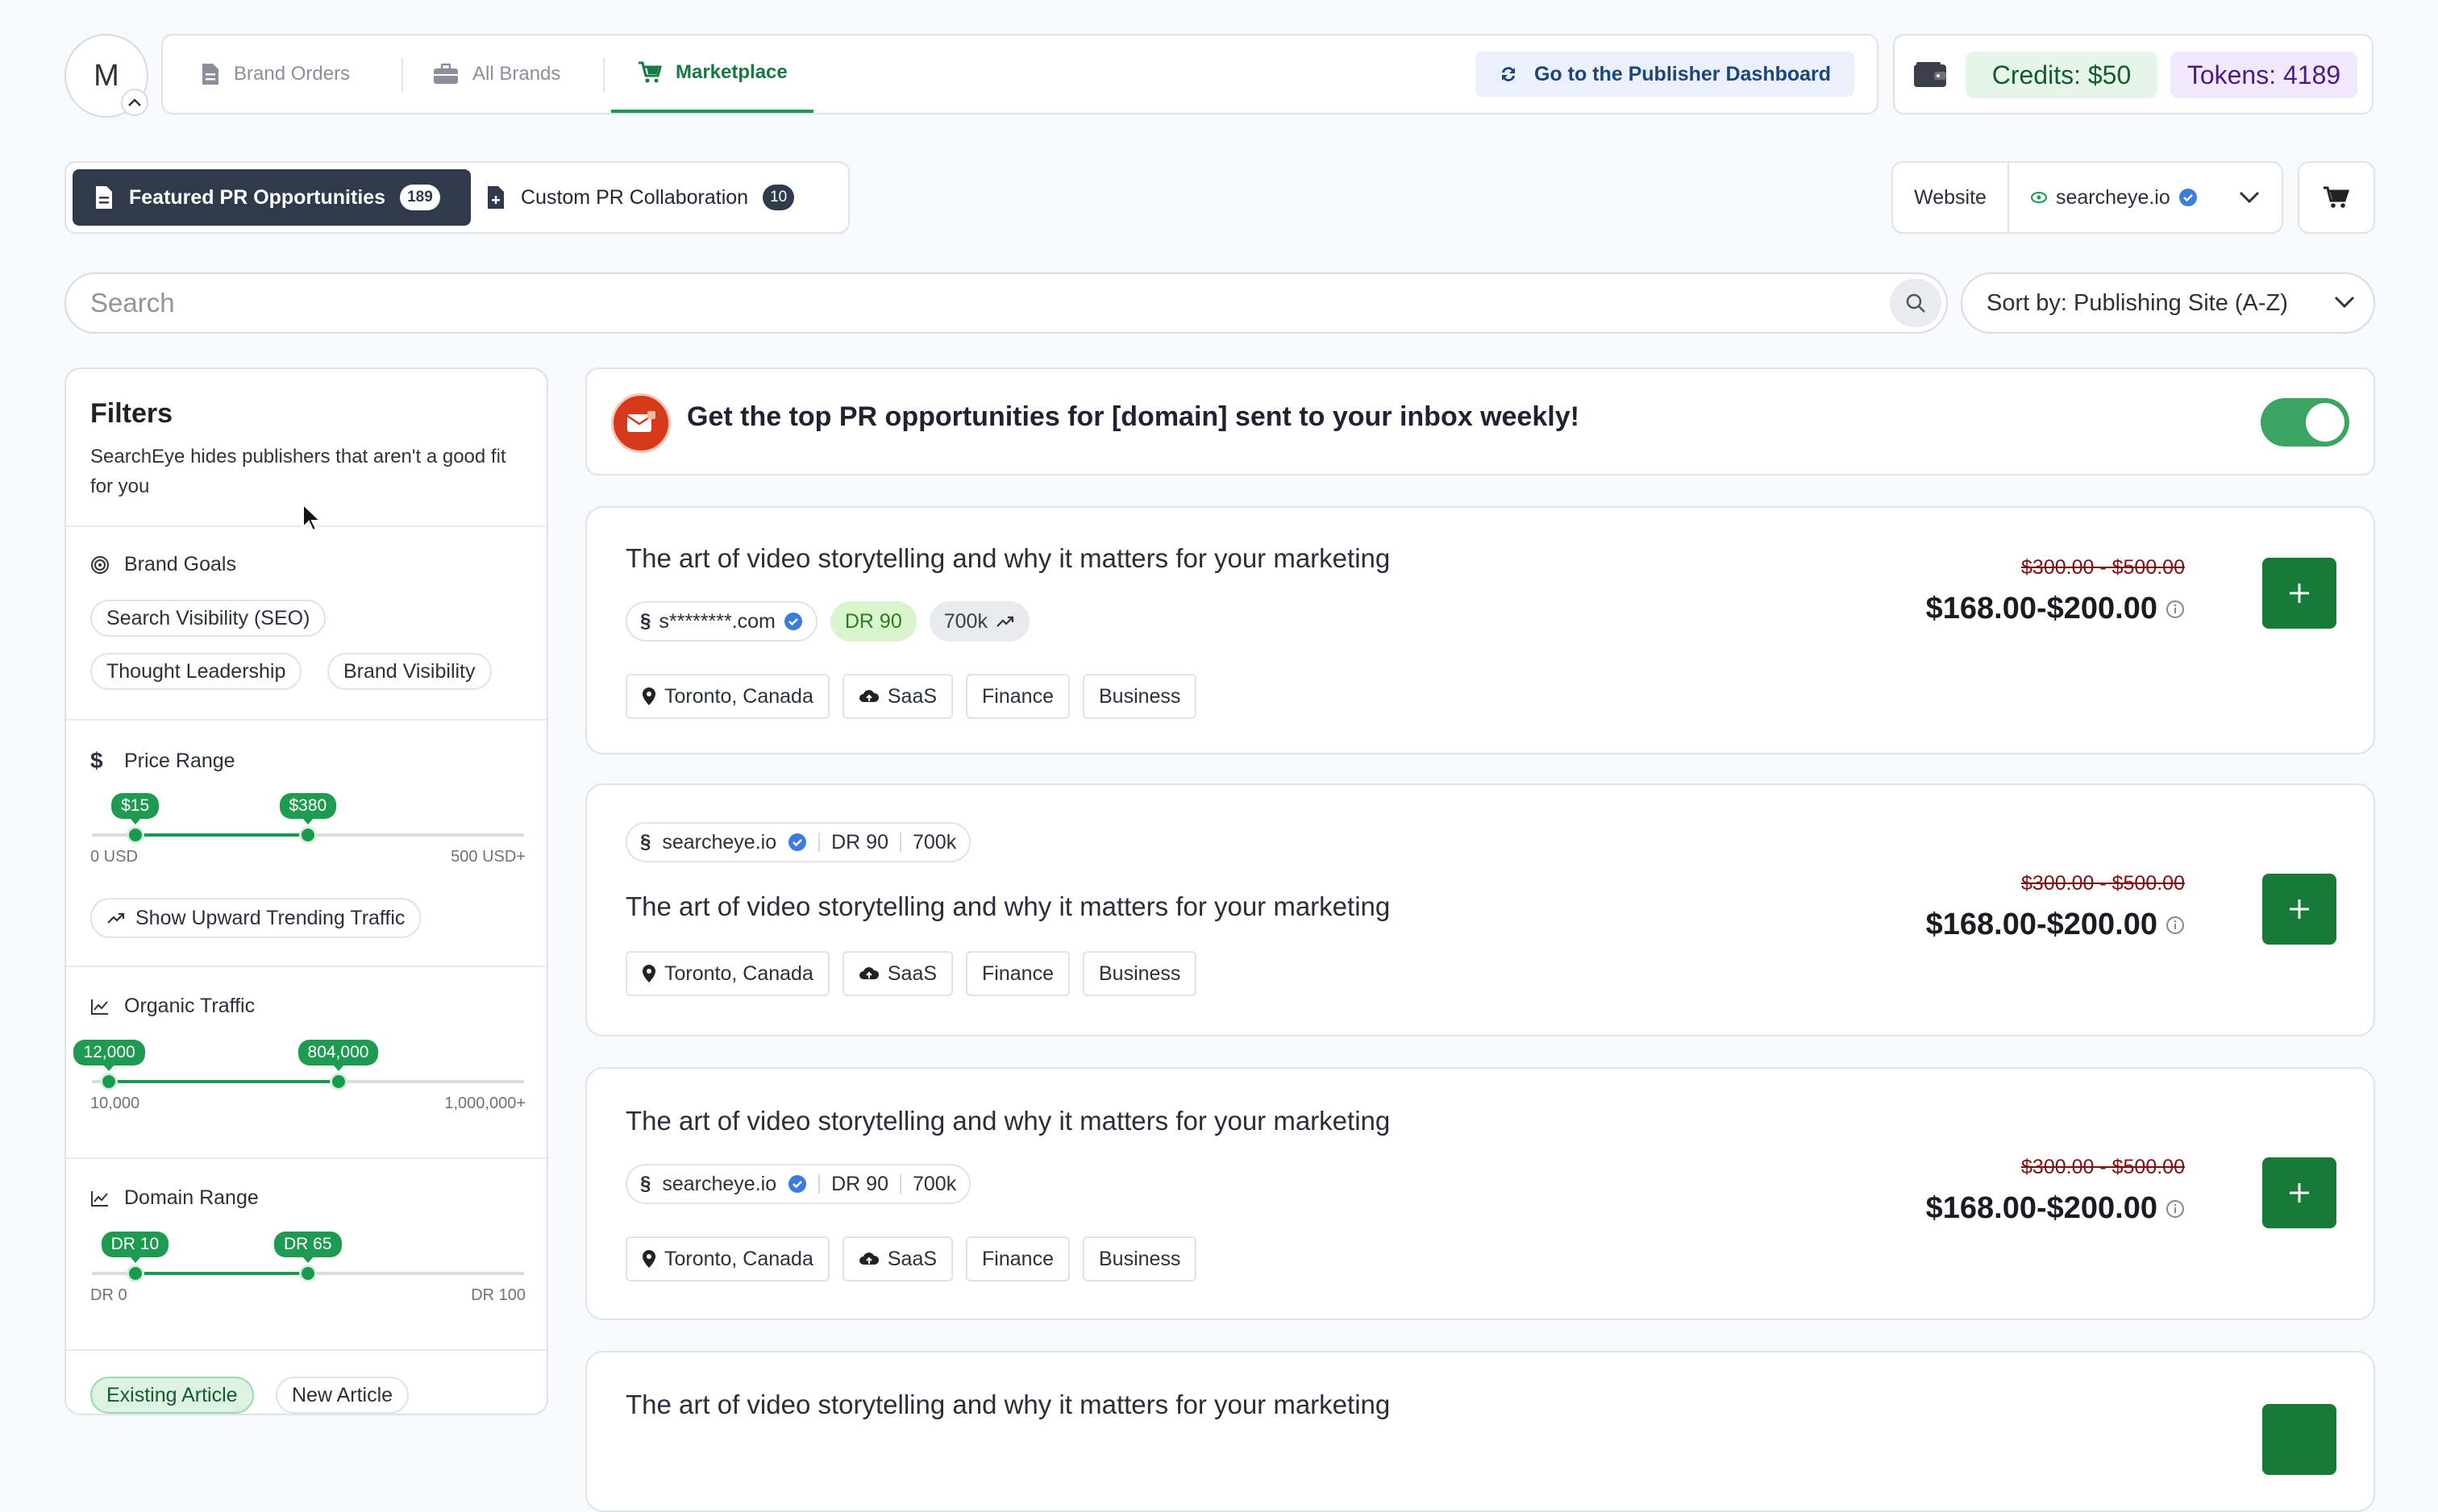 Image resolution: width=2438 pixels, height=1512 pixels. Describe the element at coordinates (172, 1006) in the screenshot. I see `organic-traffic-heading: Organic Traffic` at that location.